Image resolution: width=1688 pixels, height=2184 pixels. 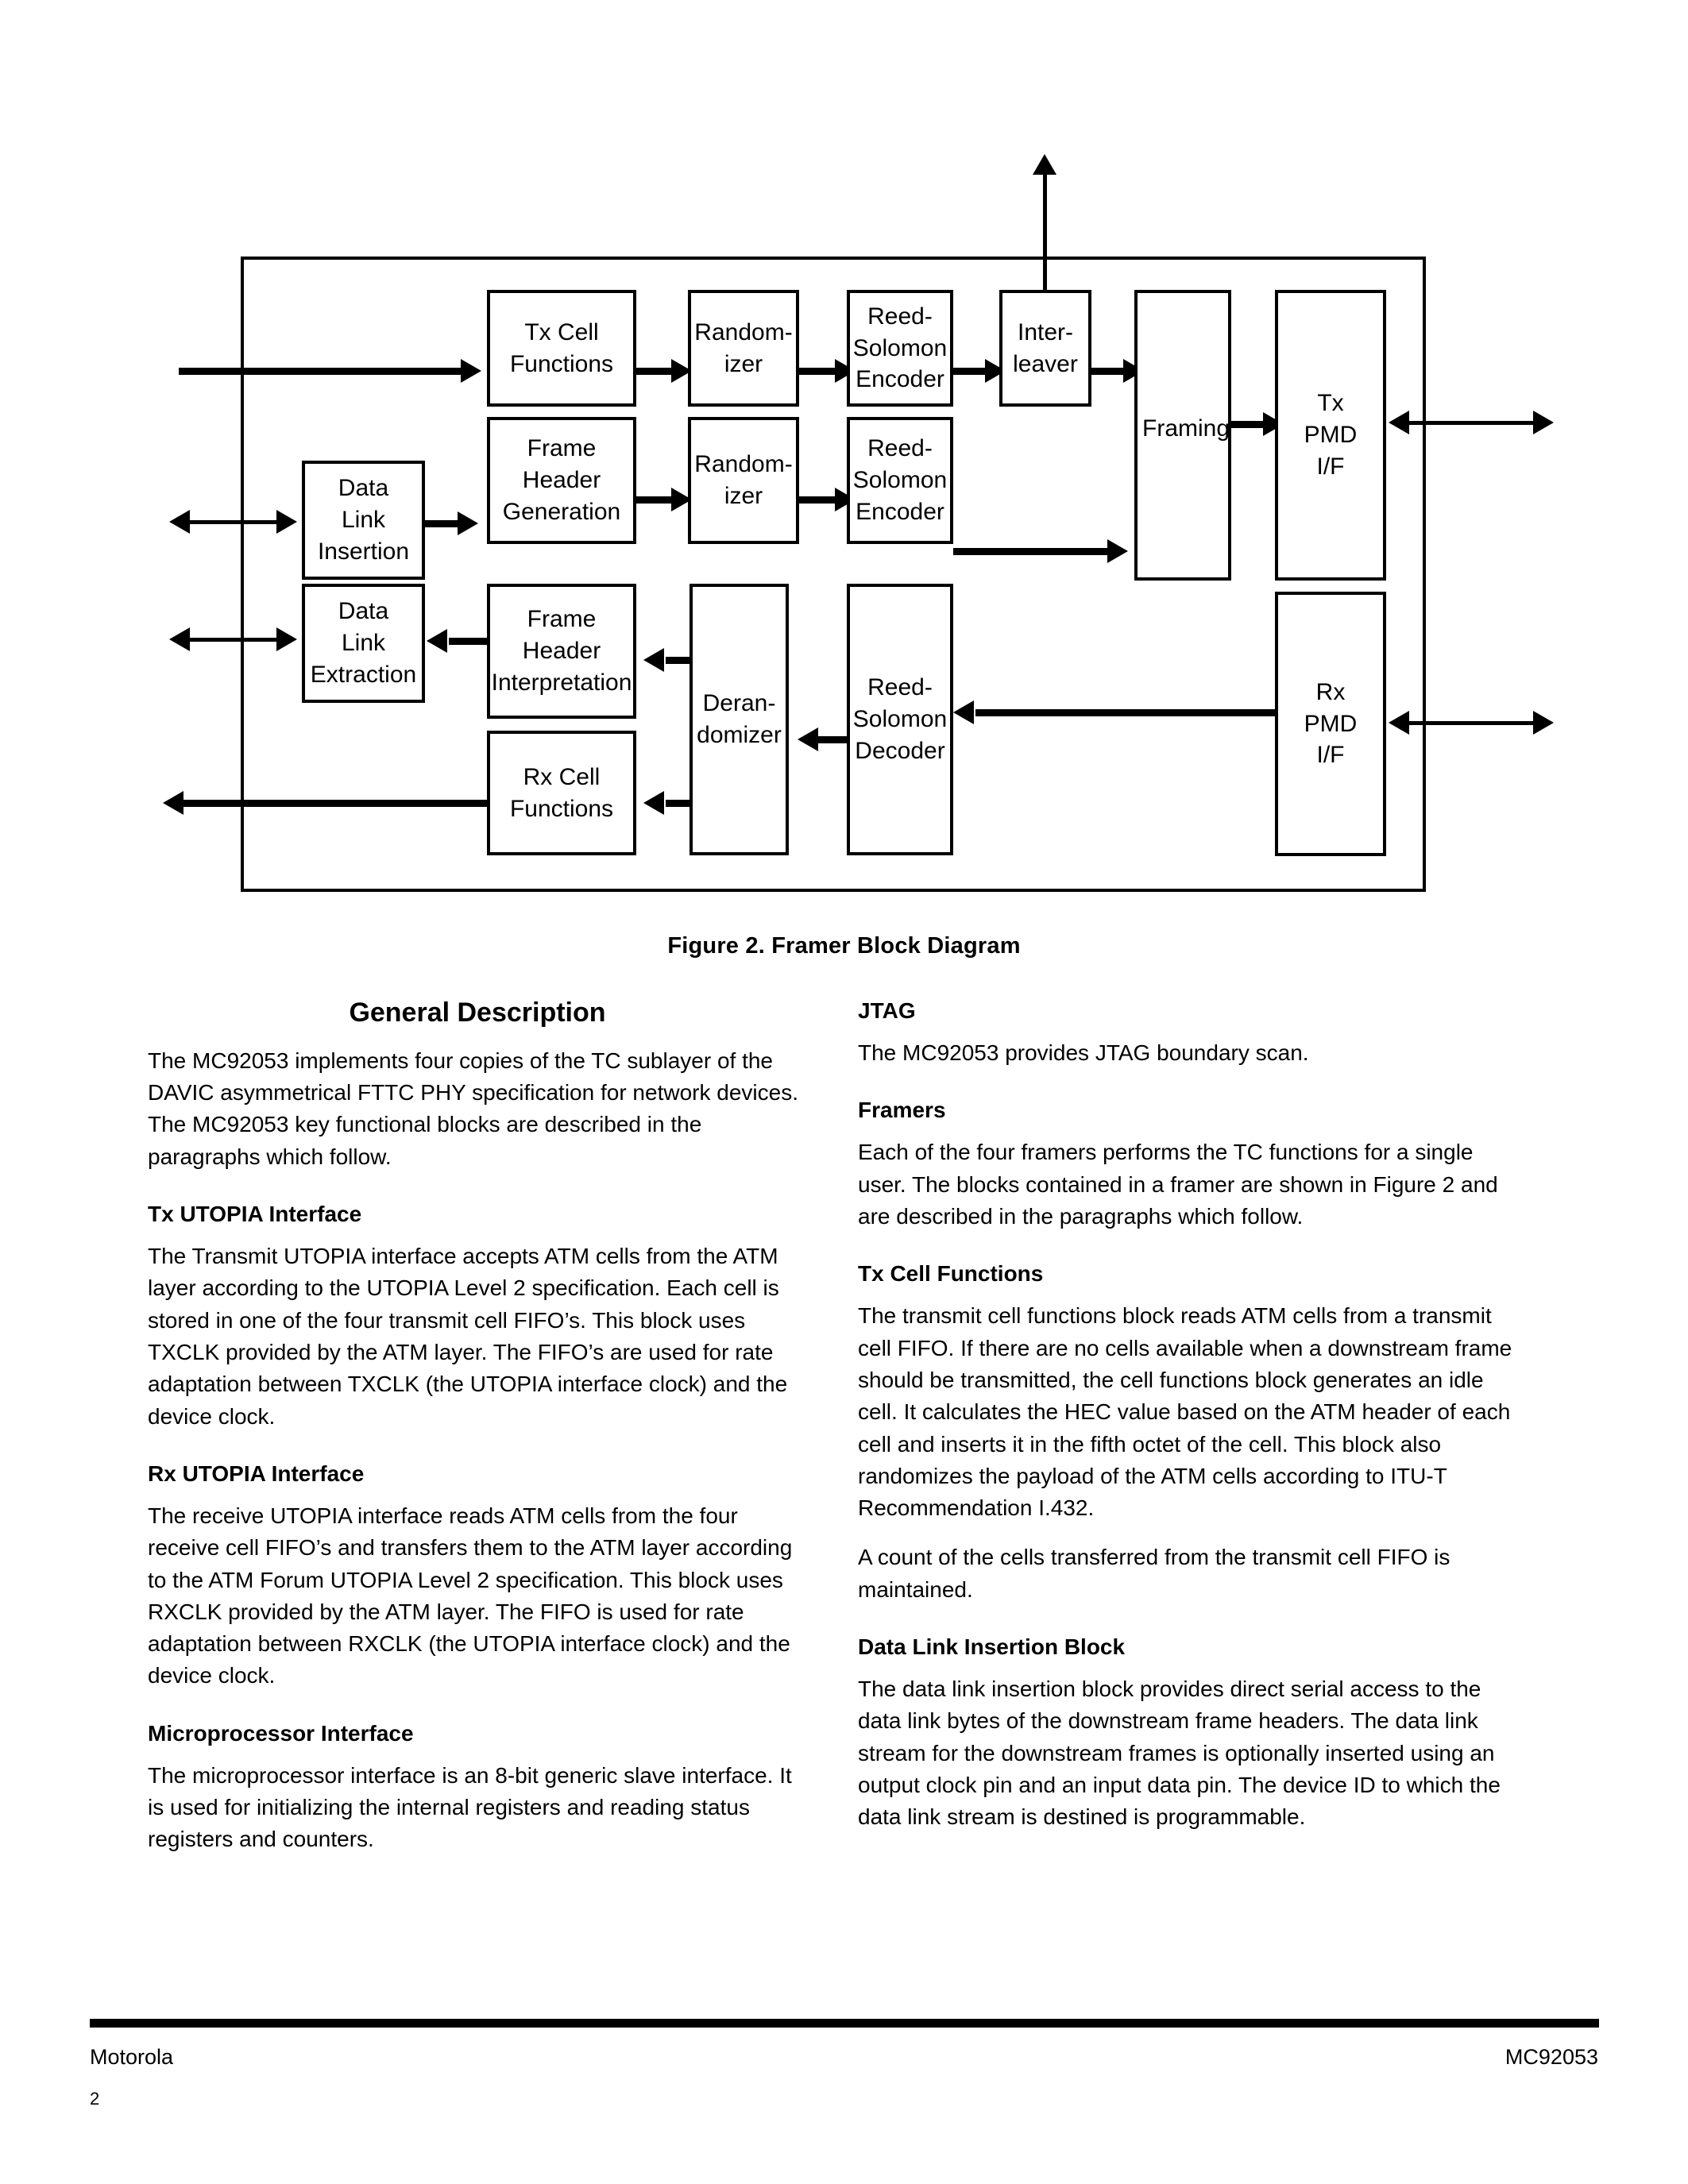 I want to click on rx-pmd-external-left-arrowhead, so click(x=1399, y=723).